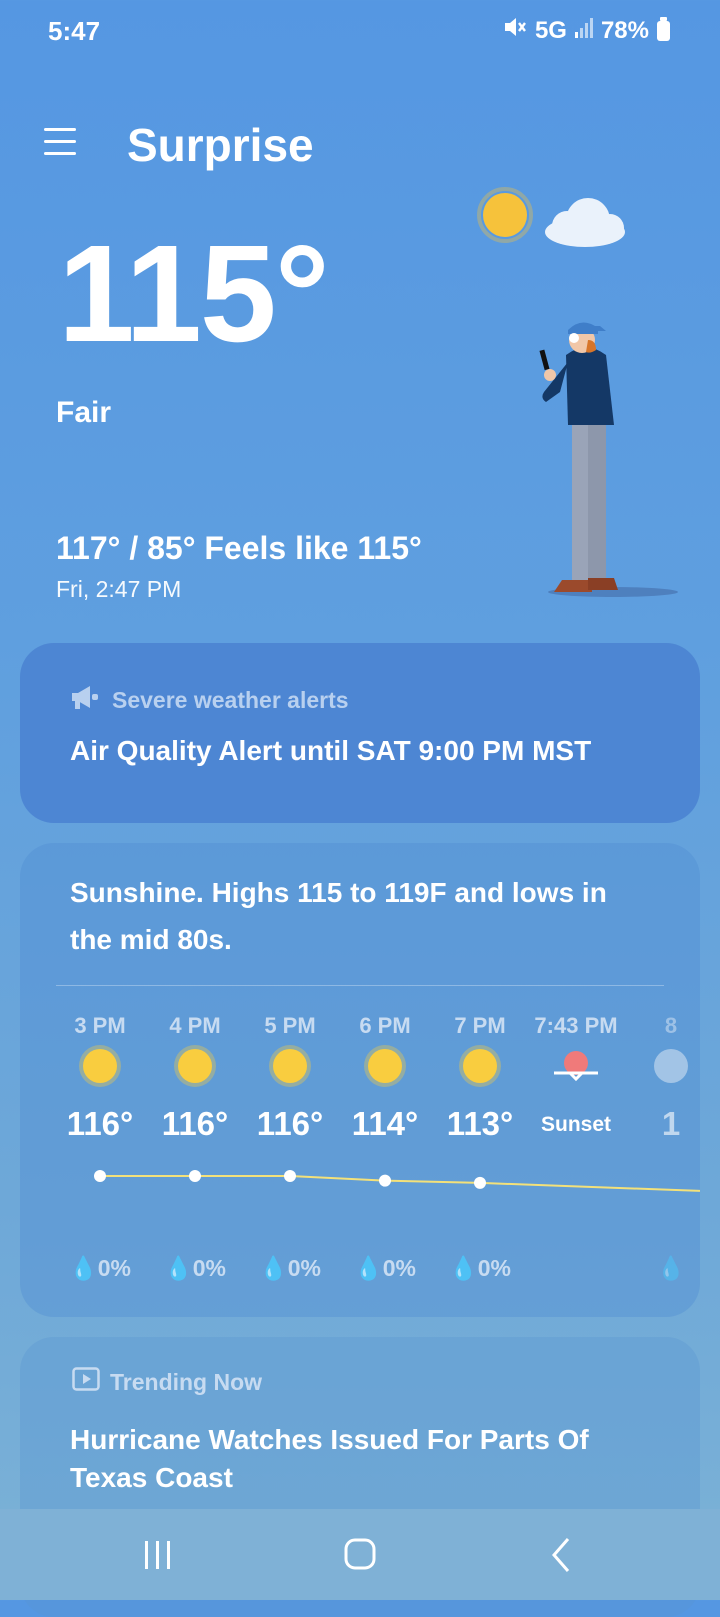 This screenshot has width=720, height=1617. I want to click on hour-time: 3 PM, so click(100, 1025).